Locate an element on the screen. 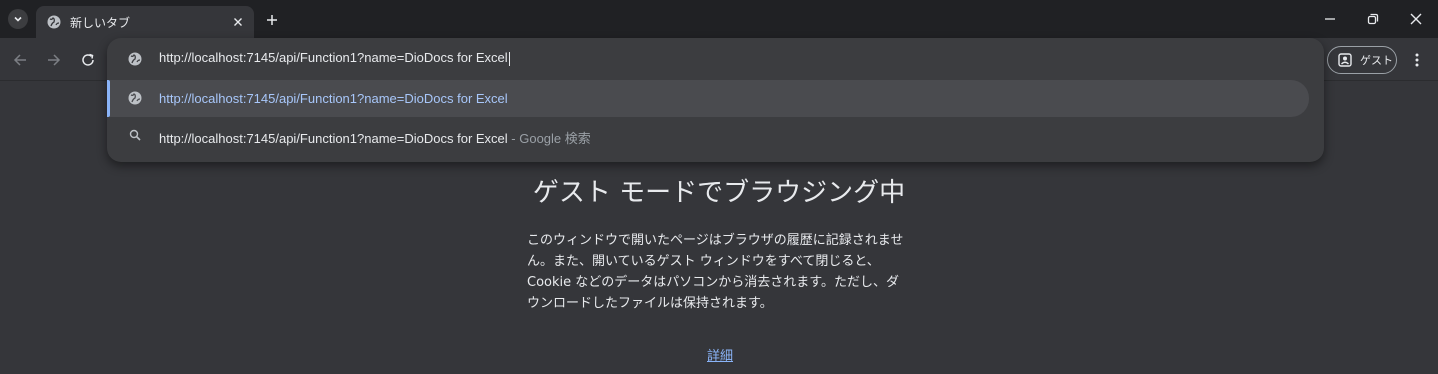 The image size is (1438, 374). more-menu-button is located at coordinates (1417, 60).